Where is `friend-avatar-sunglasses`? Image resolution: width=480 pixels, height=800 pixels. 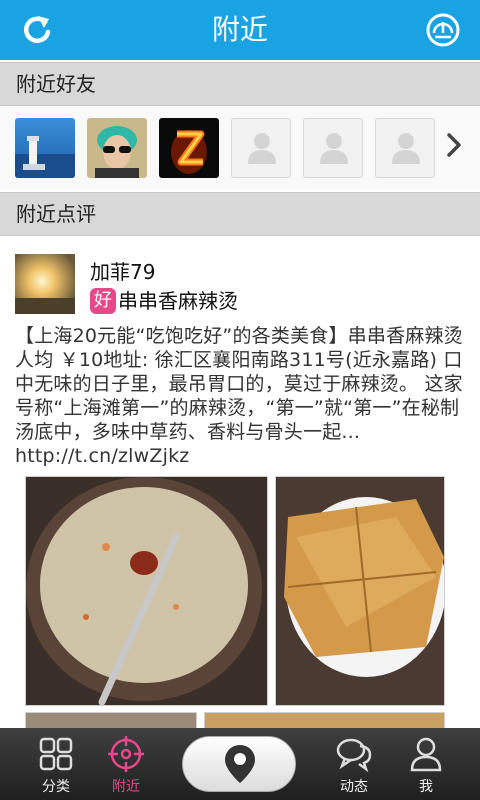 friend-avatar-sunglasses is located at coordinates (117, 148).